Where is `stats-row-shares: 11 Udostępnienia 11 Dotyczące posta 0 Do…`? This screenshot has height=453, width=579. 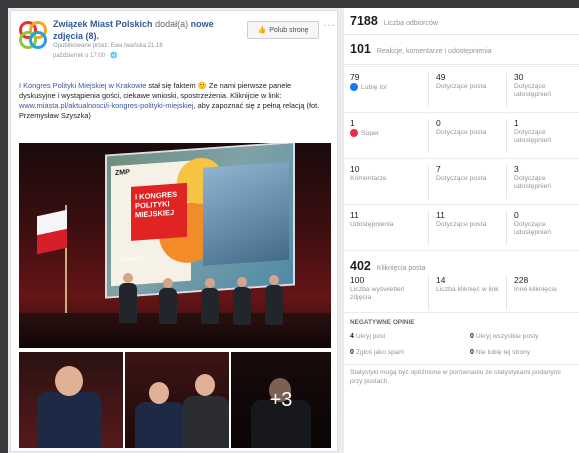
stats-row-shares: 11 Udostępnienia 11 Dotyczące posta 0 Do… is located at coordinates (461, 227).